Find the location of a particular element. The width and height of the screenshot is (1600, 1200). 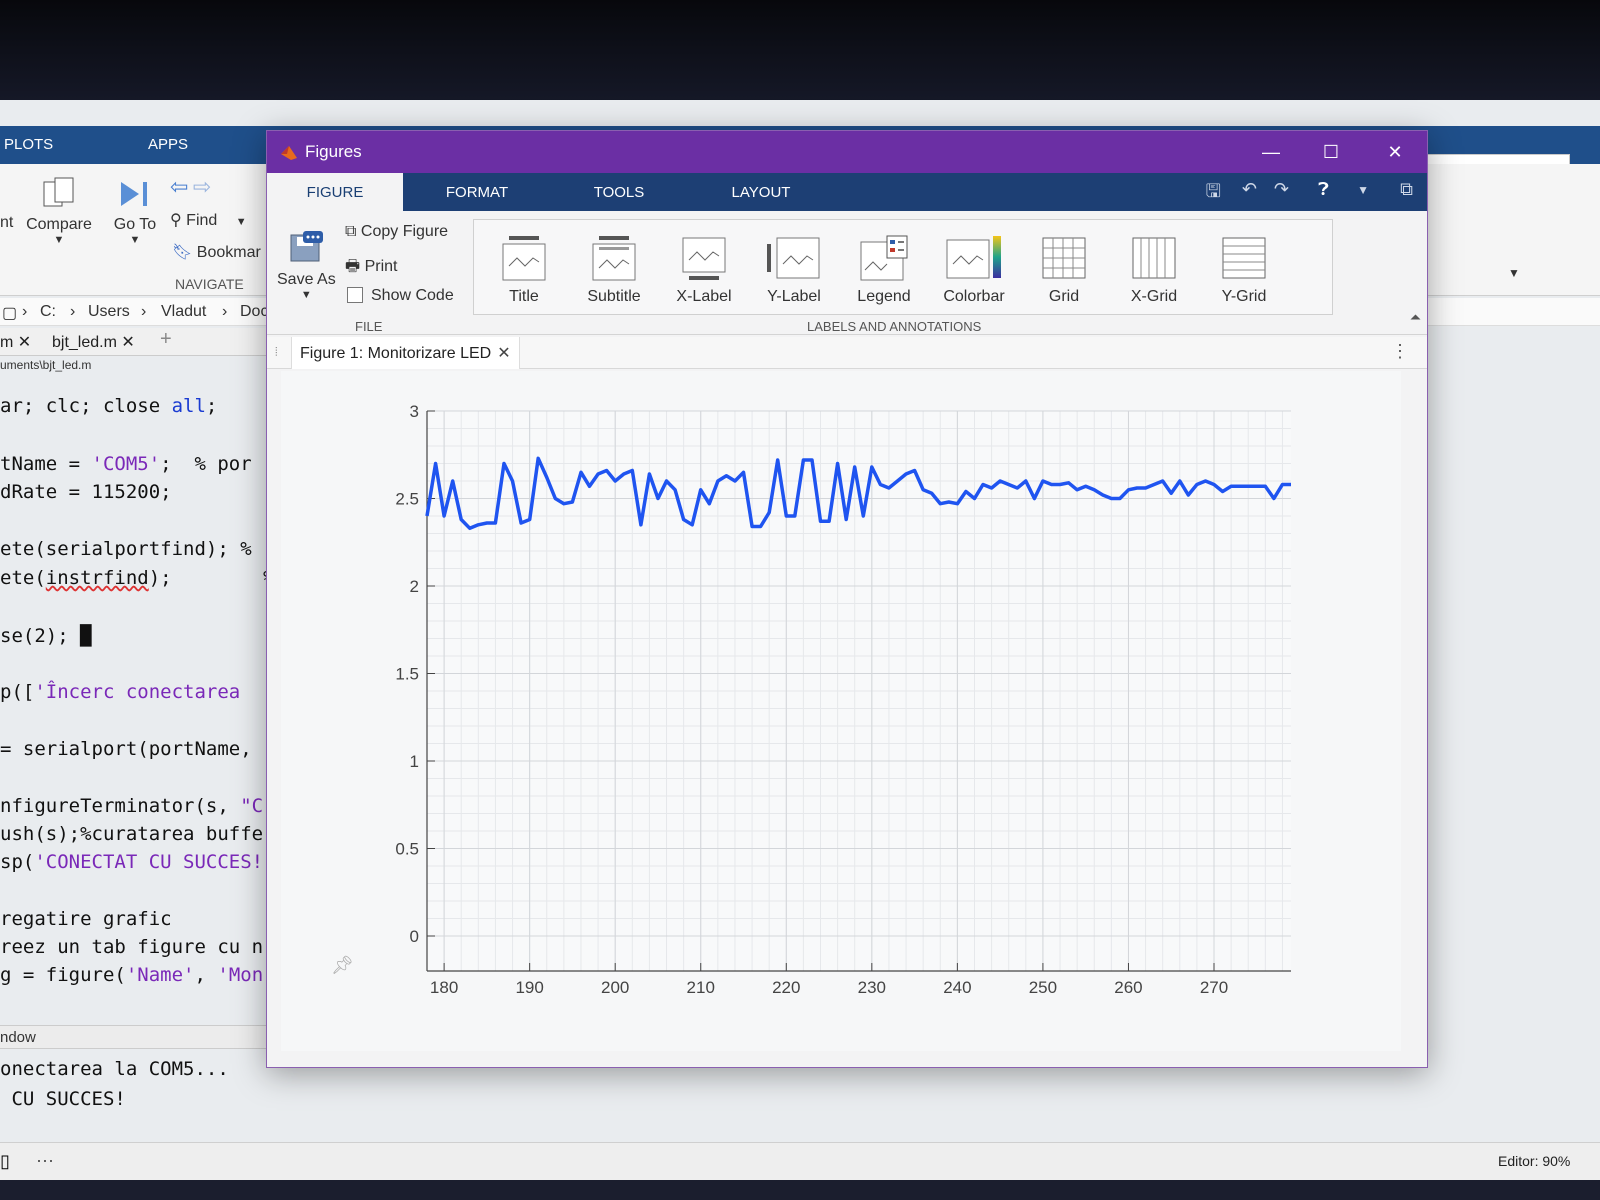

breadcrumb-item: C: is located at coordinates (48, 312).